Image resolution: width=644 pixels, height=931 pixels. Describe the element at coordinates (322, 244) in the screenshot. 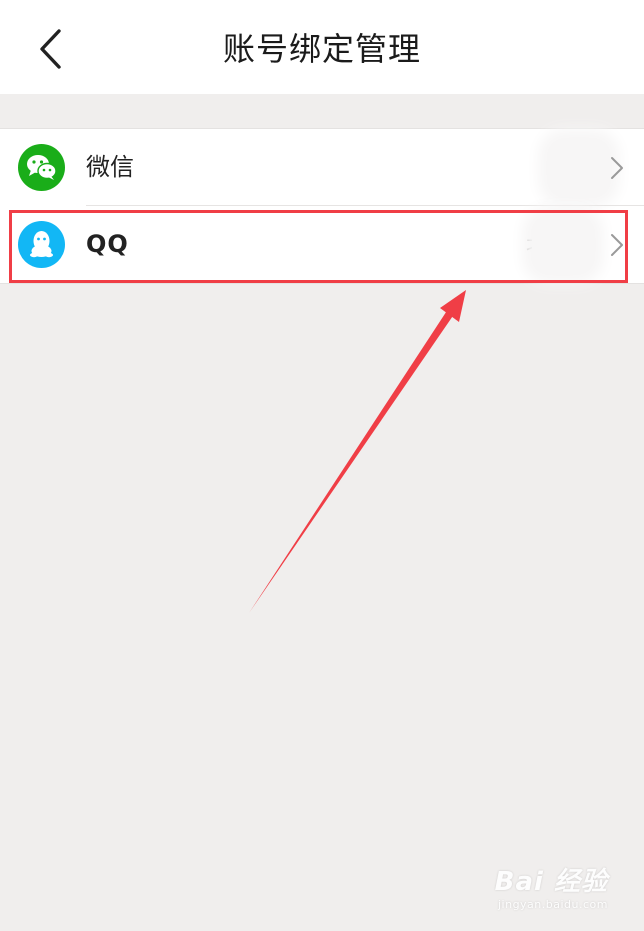

I see `list-item-qq: QQ 北` at that location.